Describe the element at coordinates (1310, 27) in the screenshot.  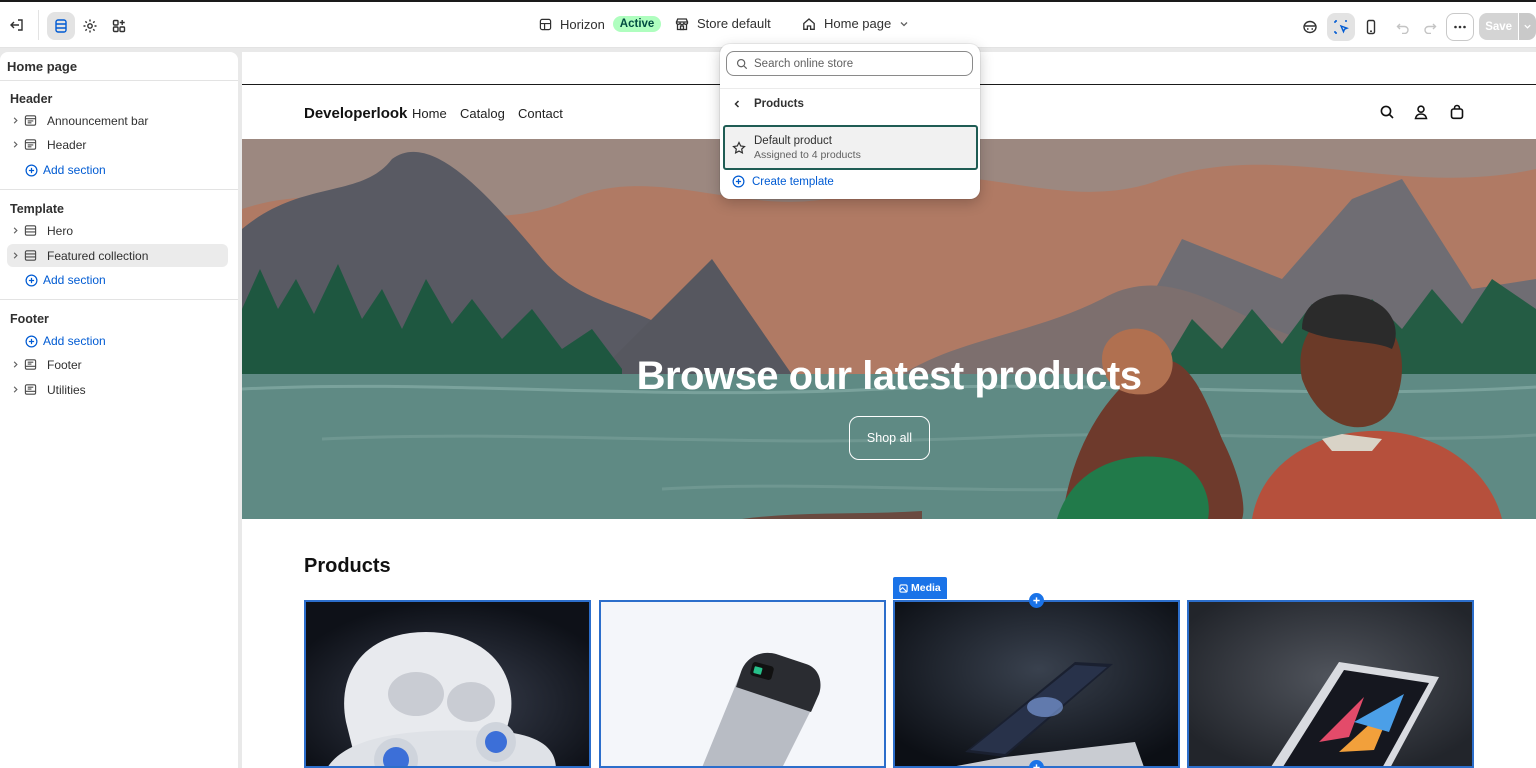
I see `inspector-icon` at that location.